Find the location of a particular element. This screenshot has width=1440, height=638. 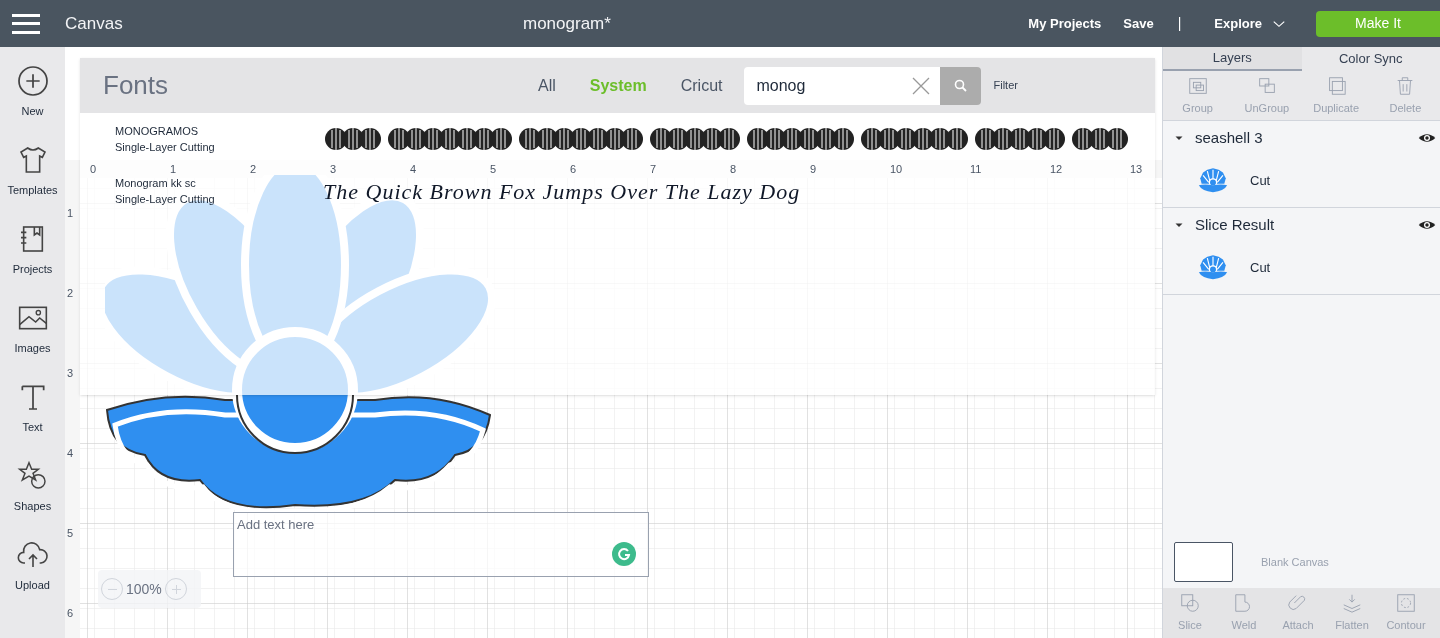

ruler-label: 9 is located at coordinates (813, 169).